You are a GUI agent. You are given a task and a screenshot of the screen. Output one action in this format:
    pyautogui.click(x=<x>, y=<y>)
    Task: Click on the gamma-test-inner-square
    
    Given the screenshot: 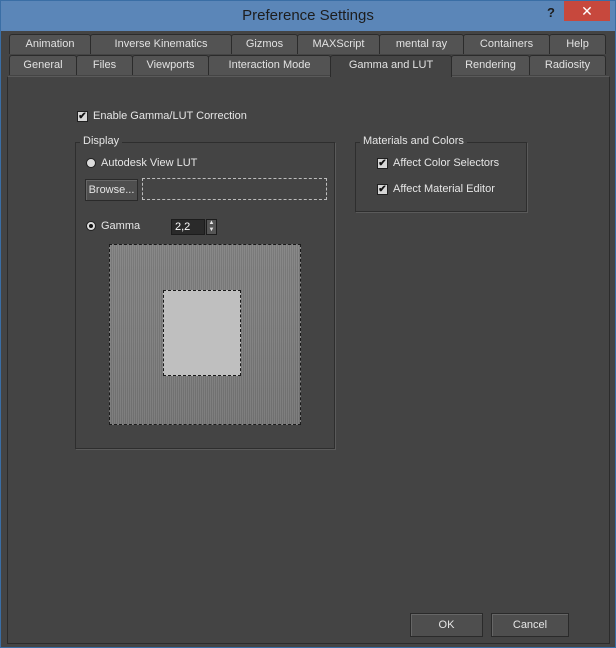 What is the action you would take?
    pyautogui.click(x=202, y=333)
    